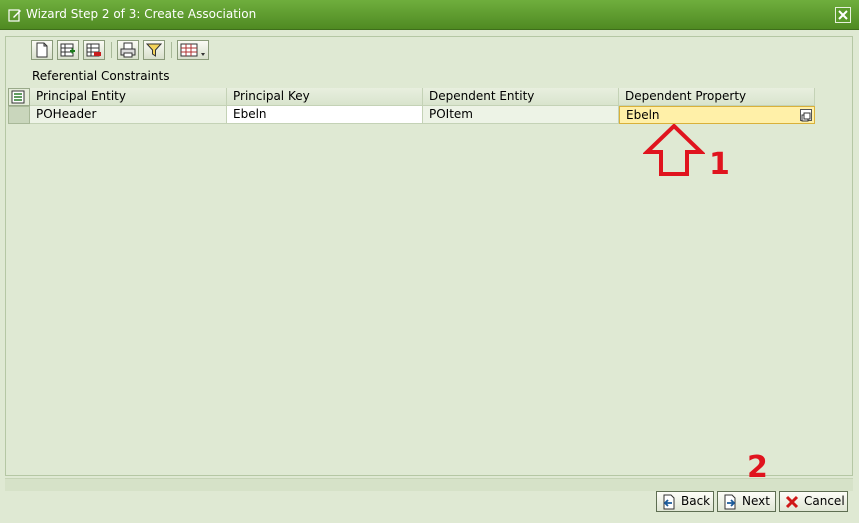 Image resolution: width=859 pixels, height=523 pixels. I want to click on cell-principal-key: Ebeln, so click(325, 115).